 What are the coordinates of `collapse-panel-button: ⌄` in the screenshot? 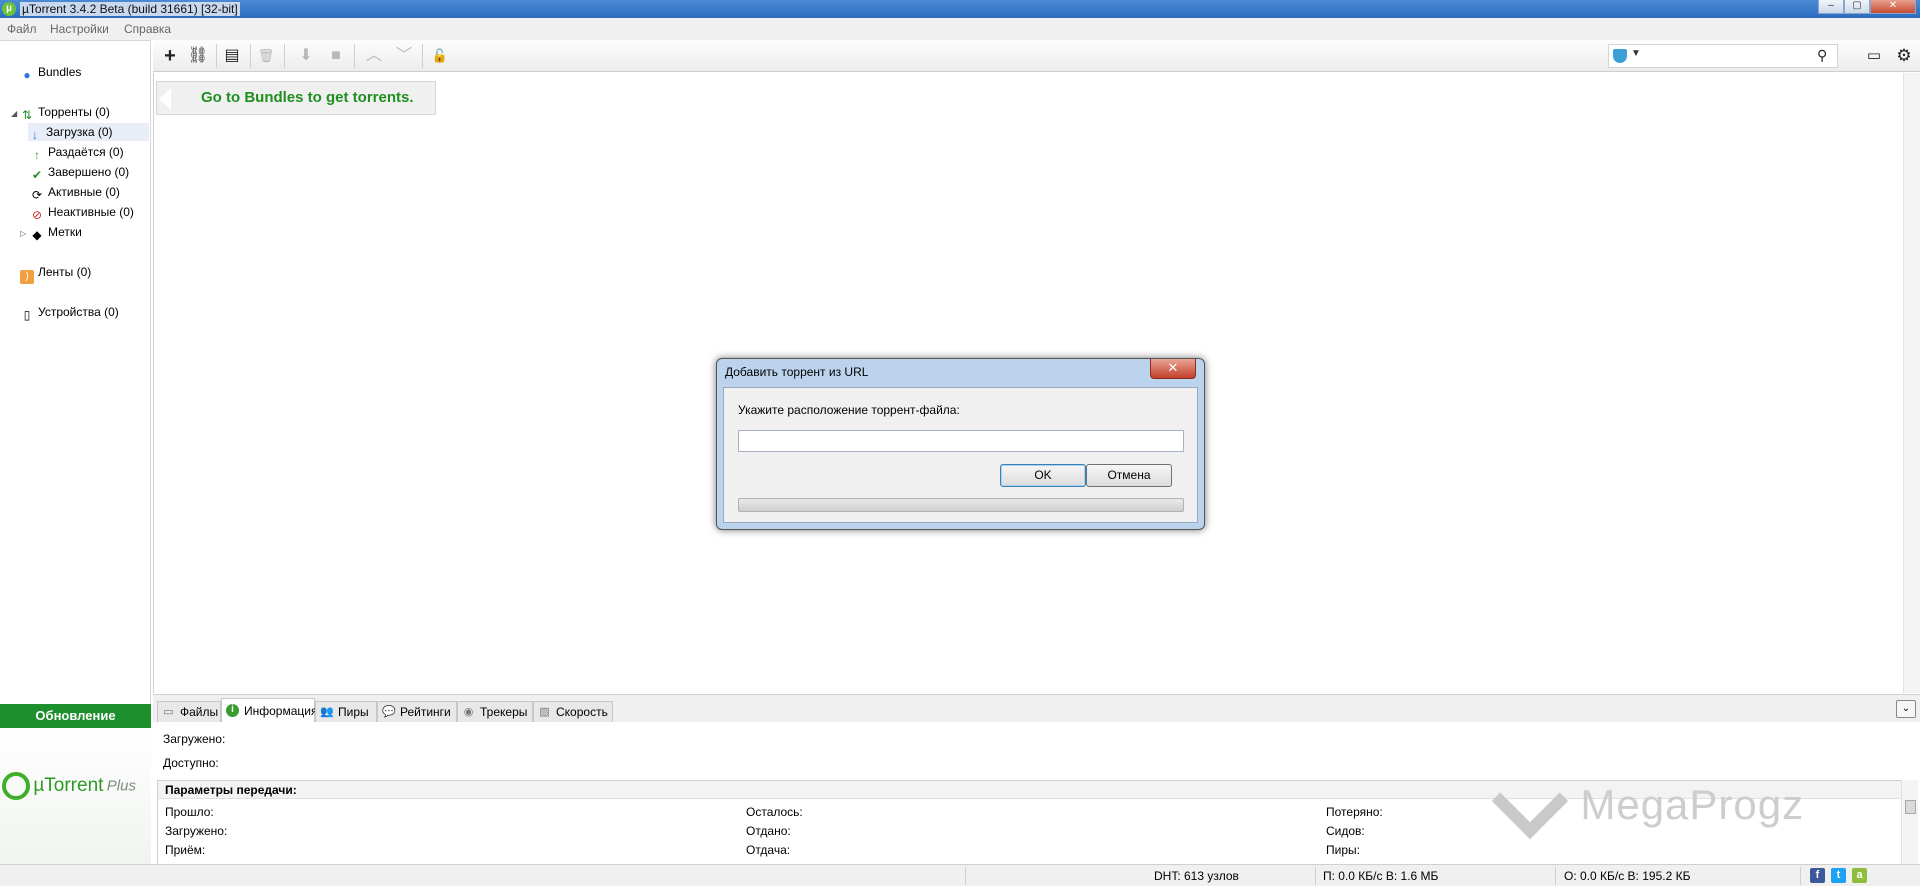 It's located at (1906, 709).